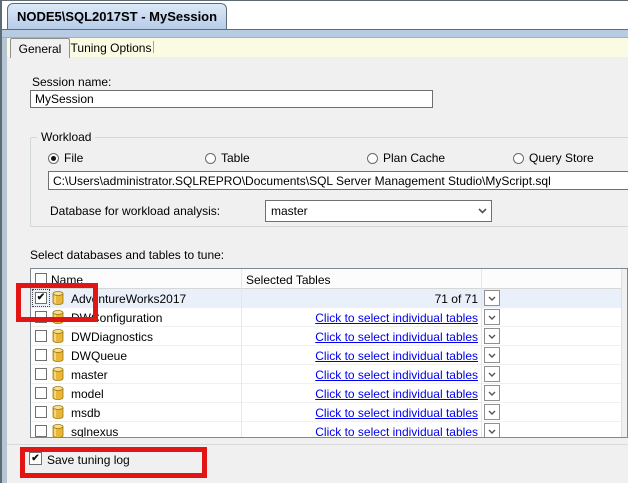 This screenshot has width=628, height=483. What do you see at coordinates (95, 431) in the screenshot?
I see `db-name: sqlnexus` at bounding box center [95, 431].